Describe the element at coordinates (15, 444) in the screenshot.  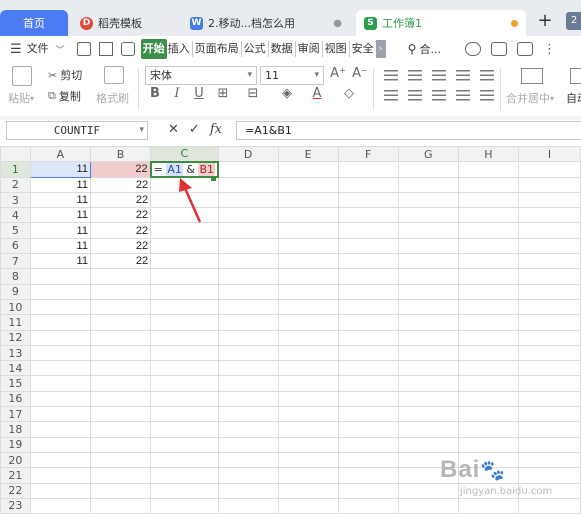
I see `row-header: 19` at that location.